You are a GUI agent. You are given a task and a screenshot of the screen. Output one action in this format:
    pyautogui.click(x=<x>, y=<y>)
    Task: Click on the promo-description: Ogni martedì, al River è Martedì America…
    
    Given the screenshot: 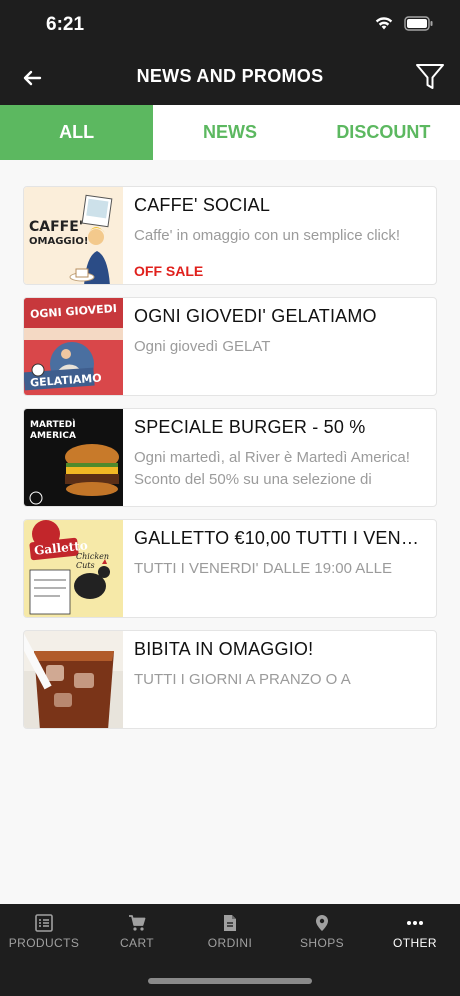 What is the action you would take?
    pyautogui.click(x=272, y=468)
    